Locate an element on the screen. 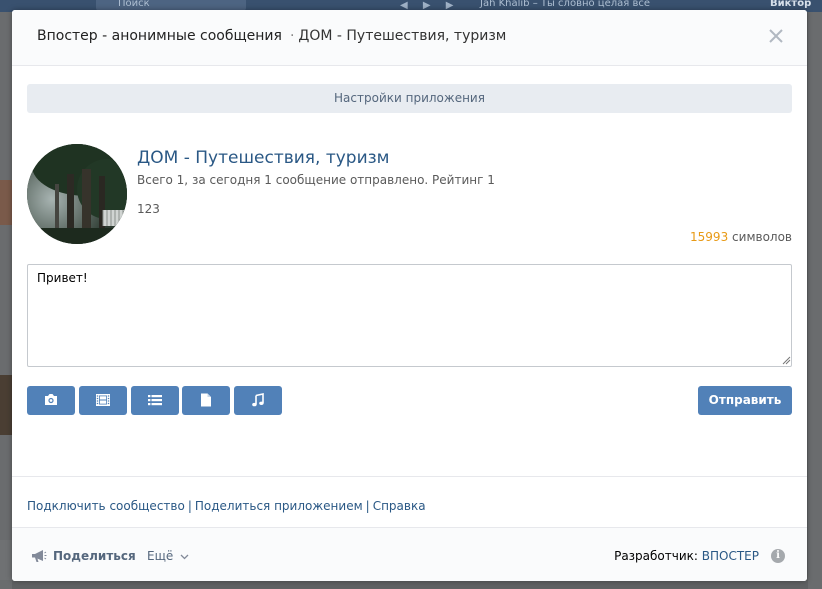 The image size is (822, 589). list-icon is located at coordinates (155, 400).